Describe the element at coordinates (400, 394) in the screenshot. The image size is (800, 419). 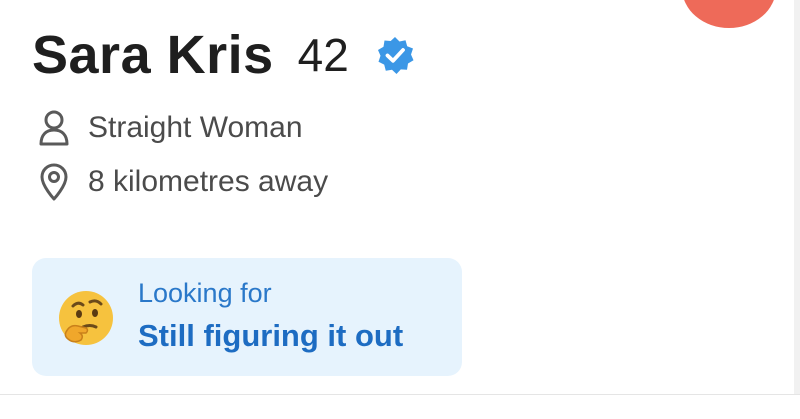
I see `section-divider` at that location.